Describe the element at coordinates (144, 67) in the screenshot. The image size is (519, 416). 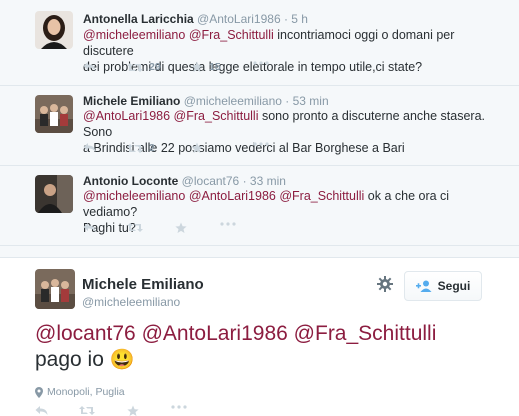
I see `retweet-button: 29` at that location.